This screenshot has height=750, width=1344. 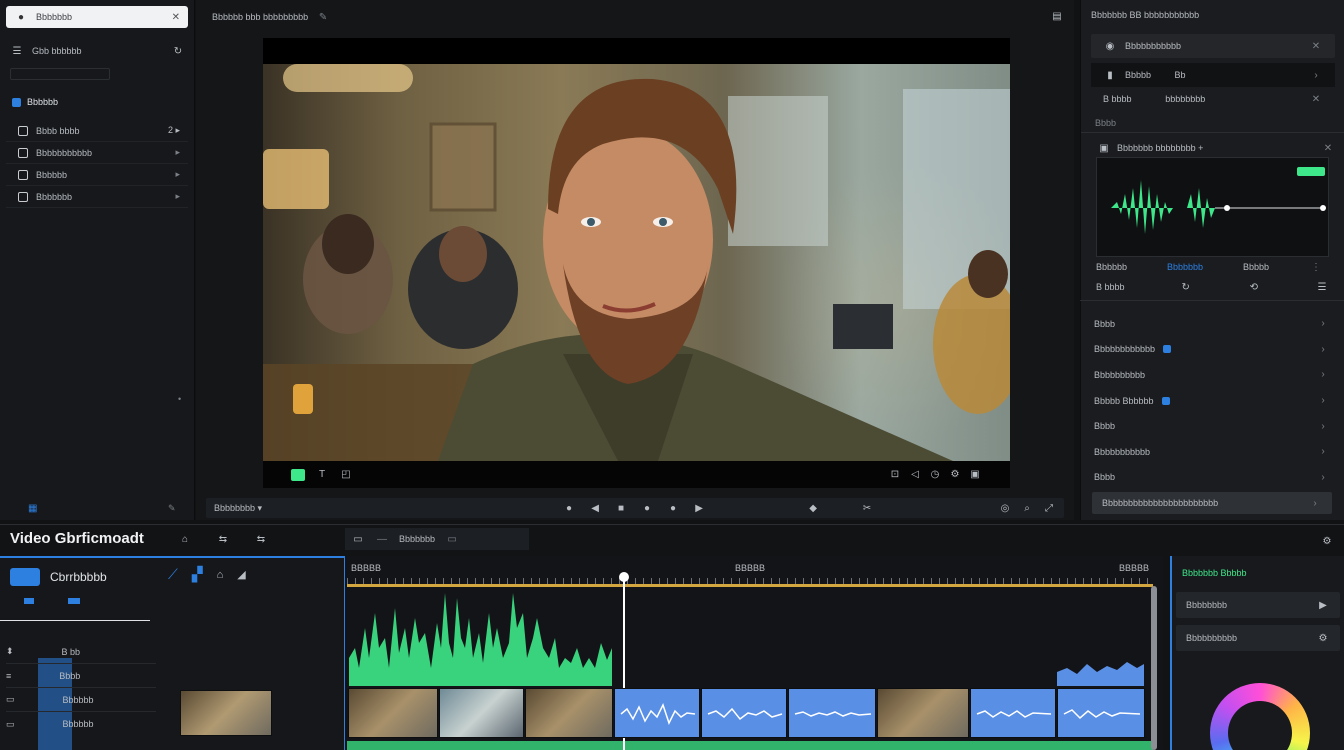 I want to click on subtitle-icon, so click(x=298, y=474).